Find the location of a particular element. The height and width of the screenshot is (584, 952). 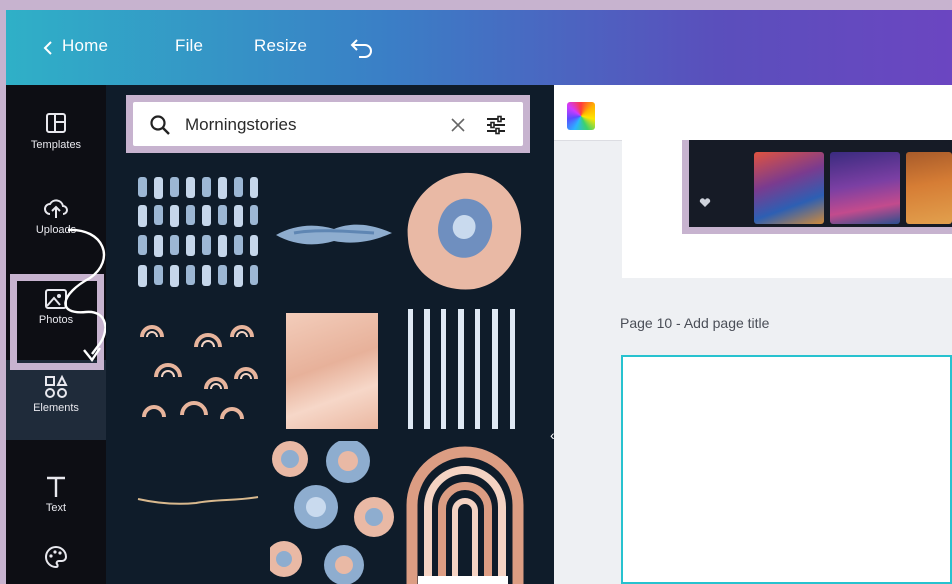

palette-icon is located at coordinates (56, 557).